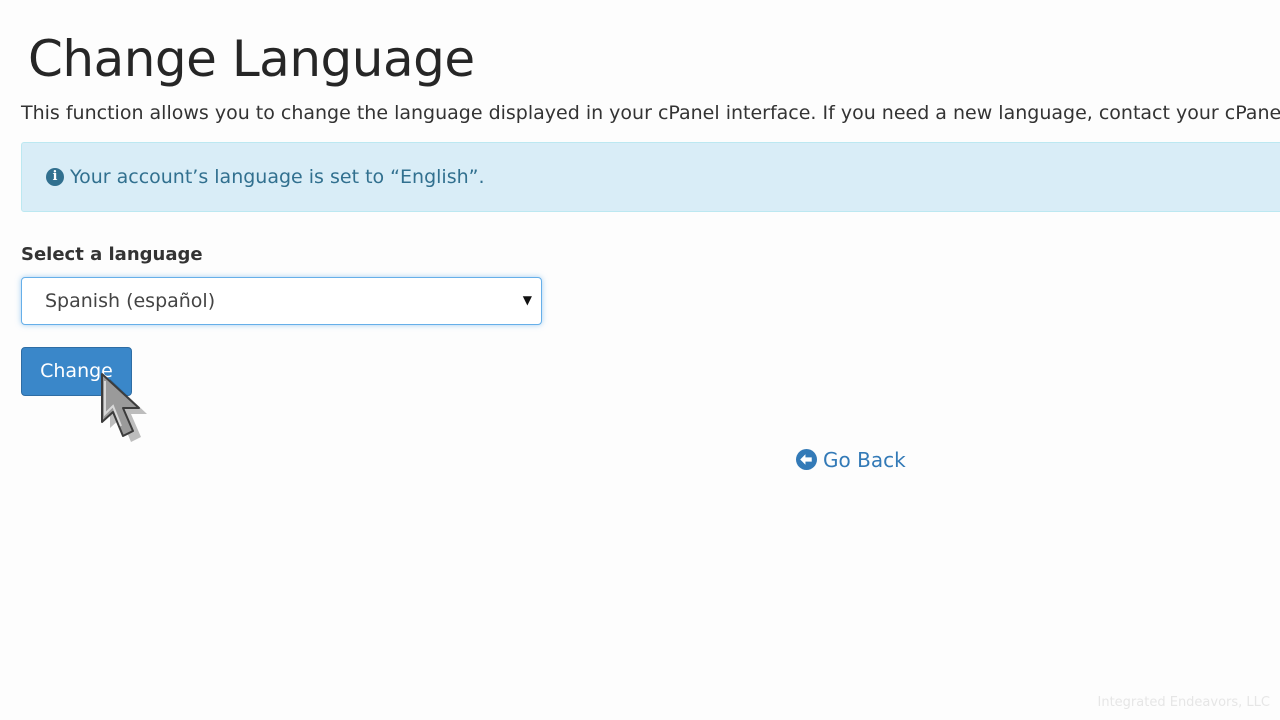 This screenshot has height=720, width=1280. I want to click on language-select: Spanish (español) ▼, so click(281, 301).